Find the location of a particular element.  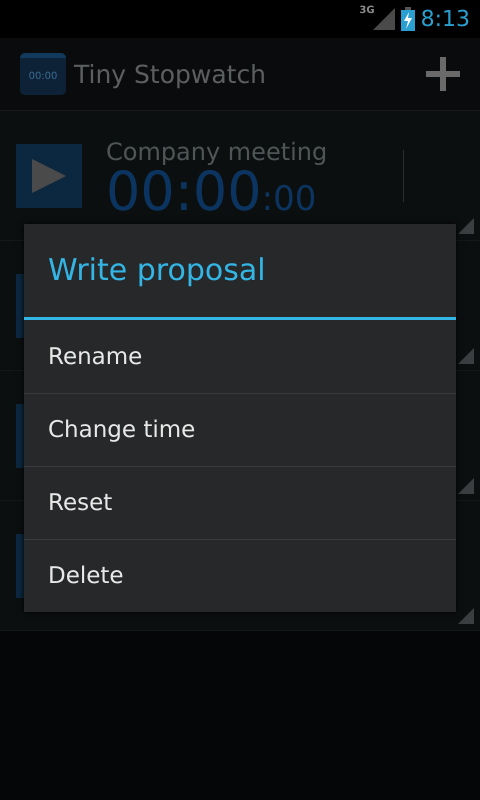

network-type: 3G is located at coordinates (367, 10).